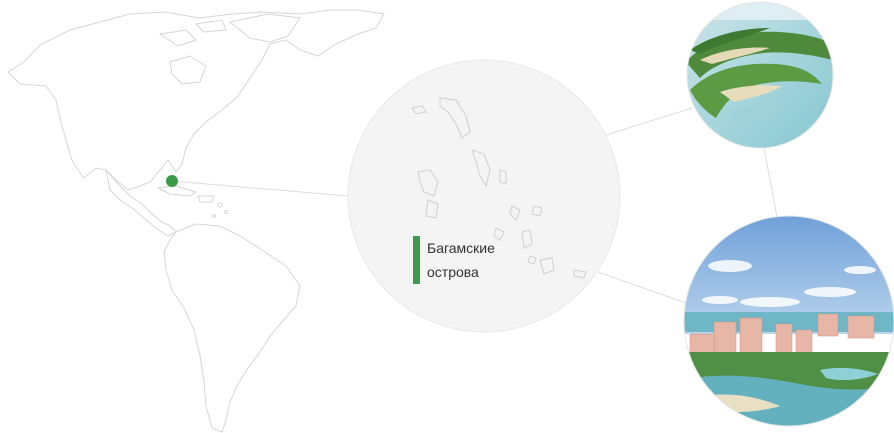 Image resolution: width=894 pixels, height=433 pixels. I want to click on region-label: Багамские острова, so click(465, 260).